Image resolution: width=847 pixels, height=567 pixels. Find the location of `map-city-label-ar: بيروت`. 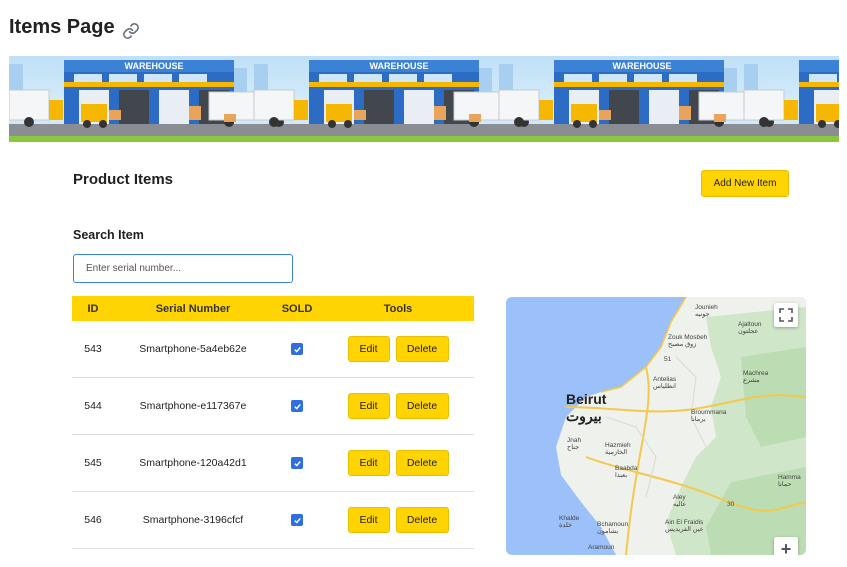

map-city-label-ar: بيروت is located at coordinates (584, 416).